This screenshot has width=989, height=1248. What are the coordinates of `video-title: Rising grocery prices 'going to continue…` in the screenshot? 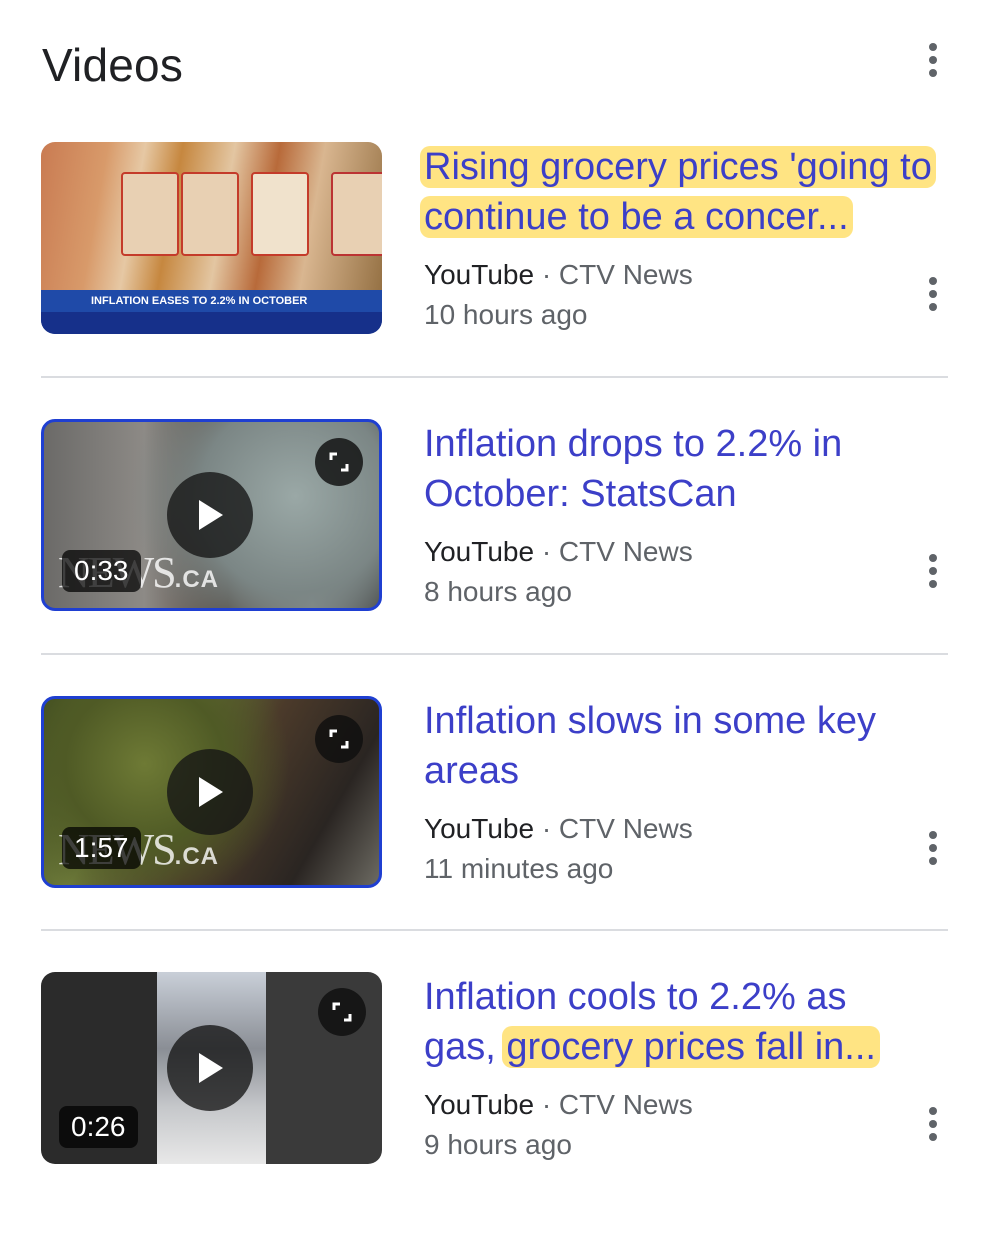 It's located at (692, 192).